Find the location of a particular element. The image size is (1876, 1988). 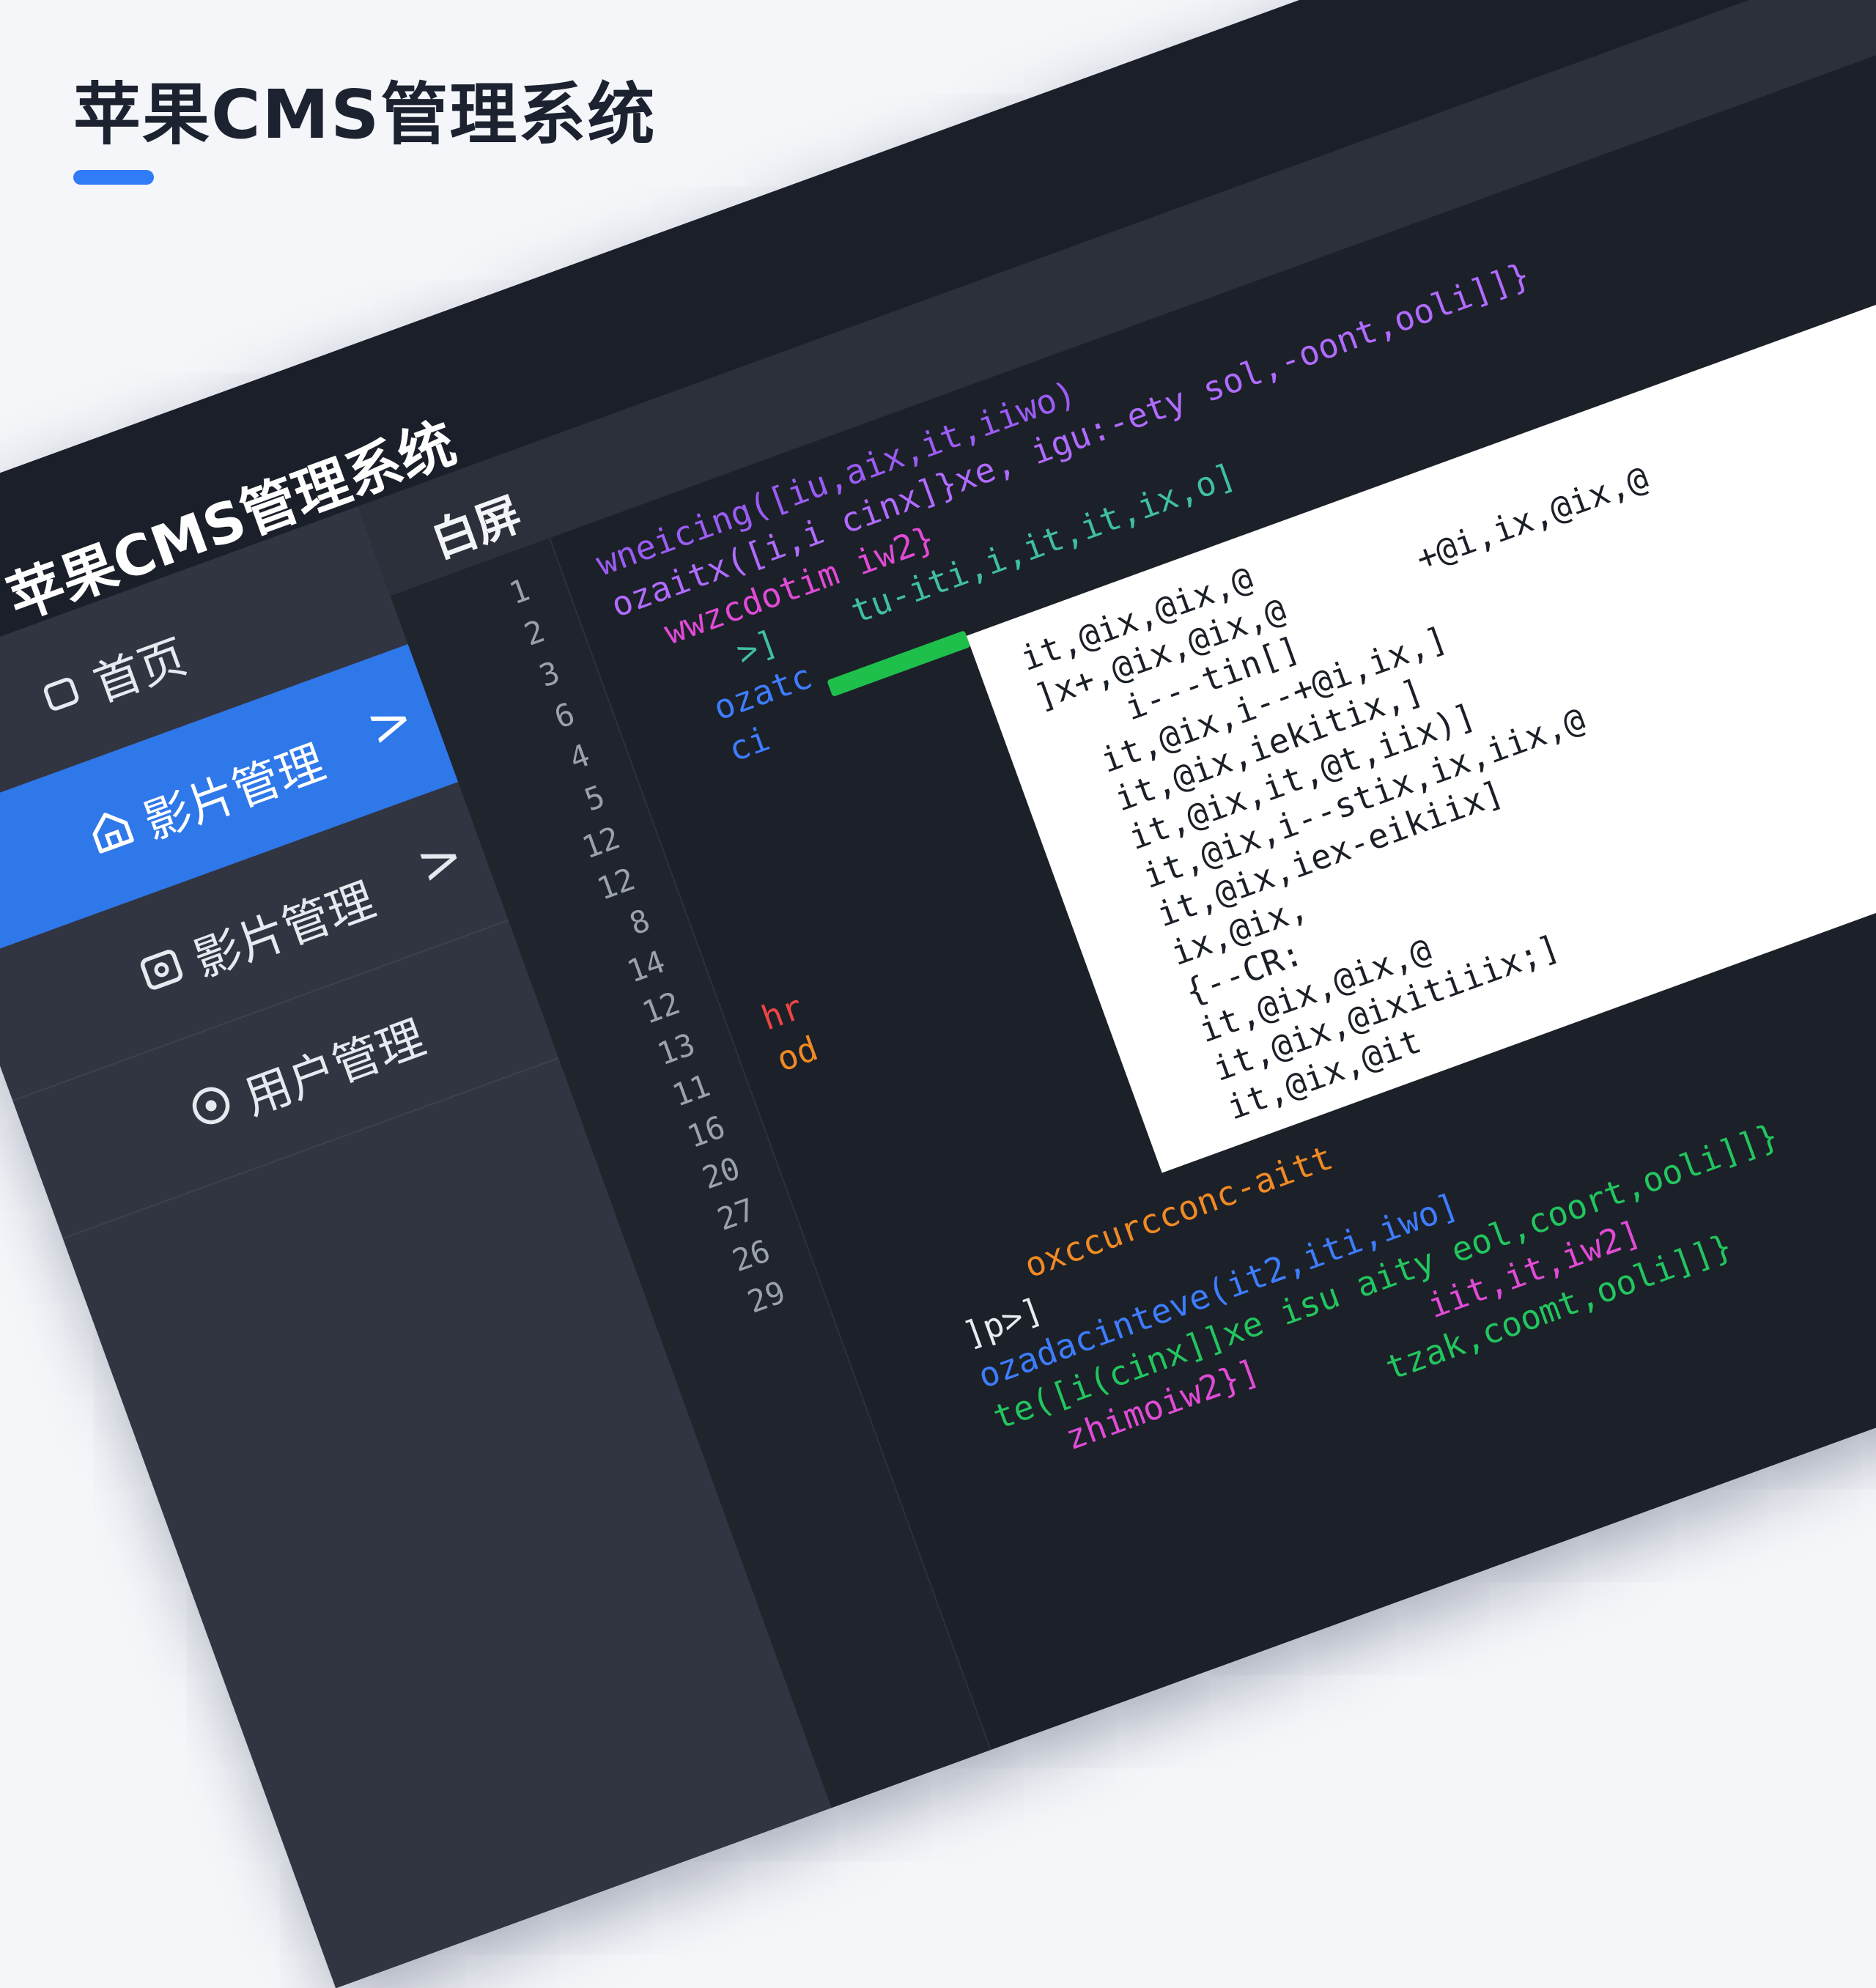

highlight-bar is located at coordinates (899, 664).